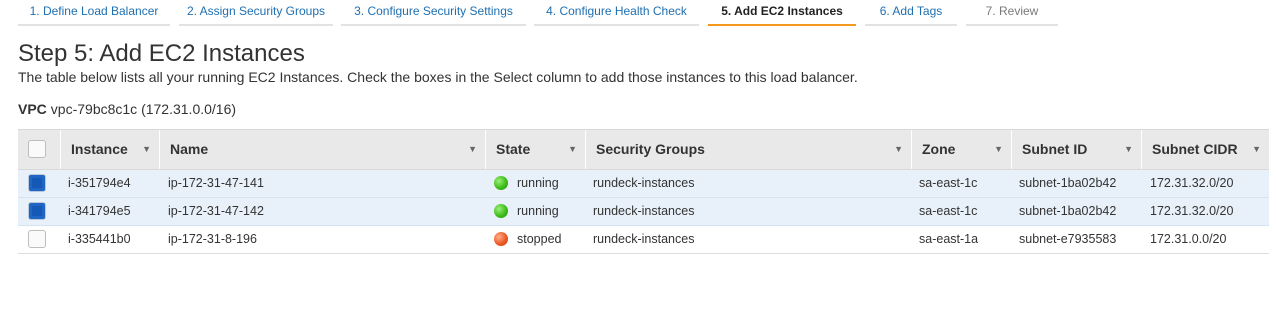  I want to click on column-label: Subnet ID, so click(1055, 149).